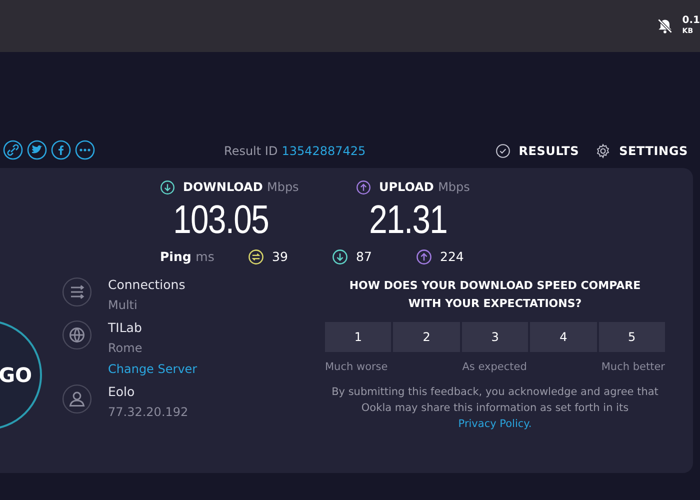 This screenshot has width=700, height=500. Describe the element at coordinates (691, 21) in the screenshot. I see `network-speed: 0.1` at that location.